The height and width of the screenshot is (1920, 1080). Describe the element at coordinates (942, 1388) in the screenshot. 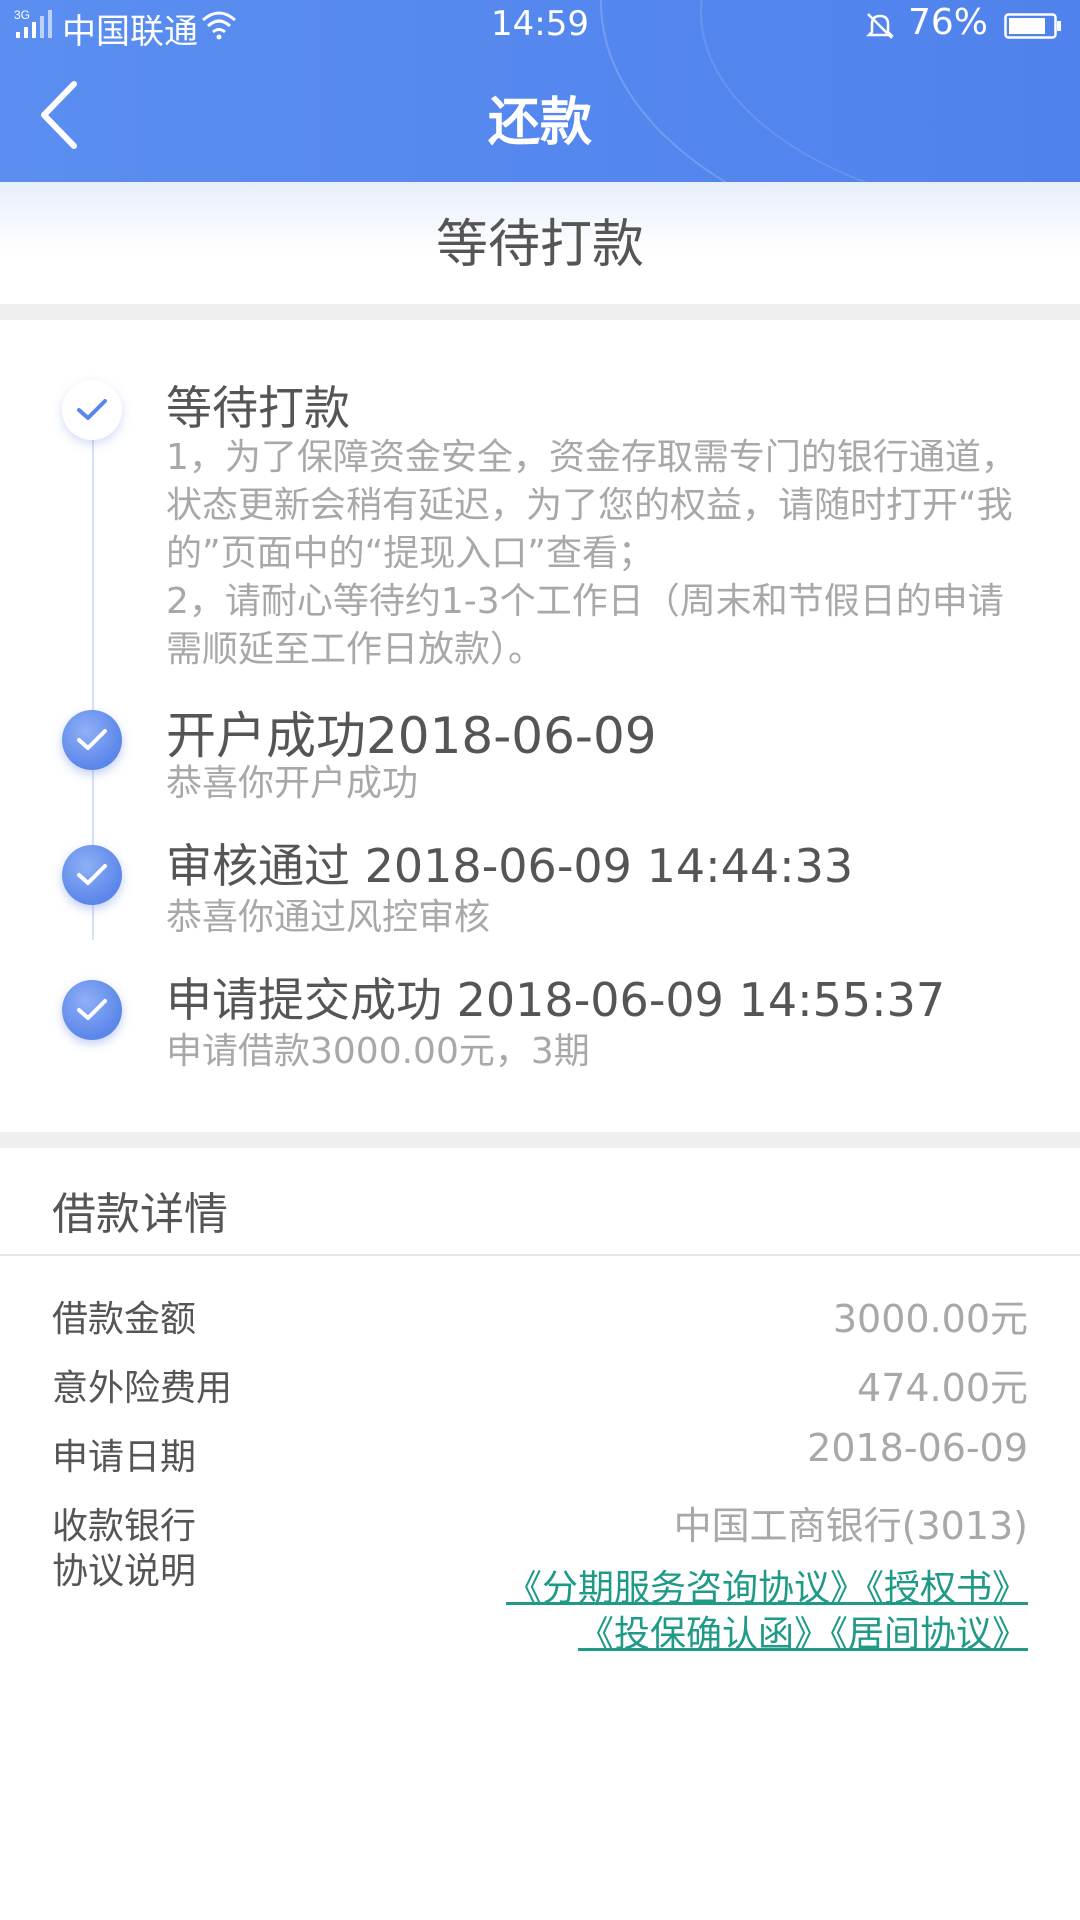

I see `insurance-fee-value: 474.00元` at that location.